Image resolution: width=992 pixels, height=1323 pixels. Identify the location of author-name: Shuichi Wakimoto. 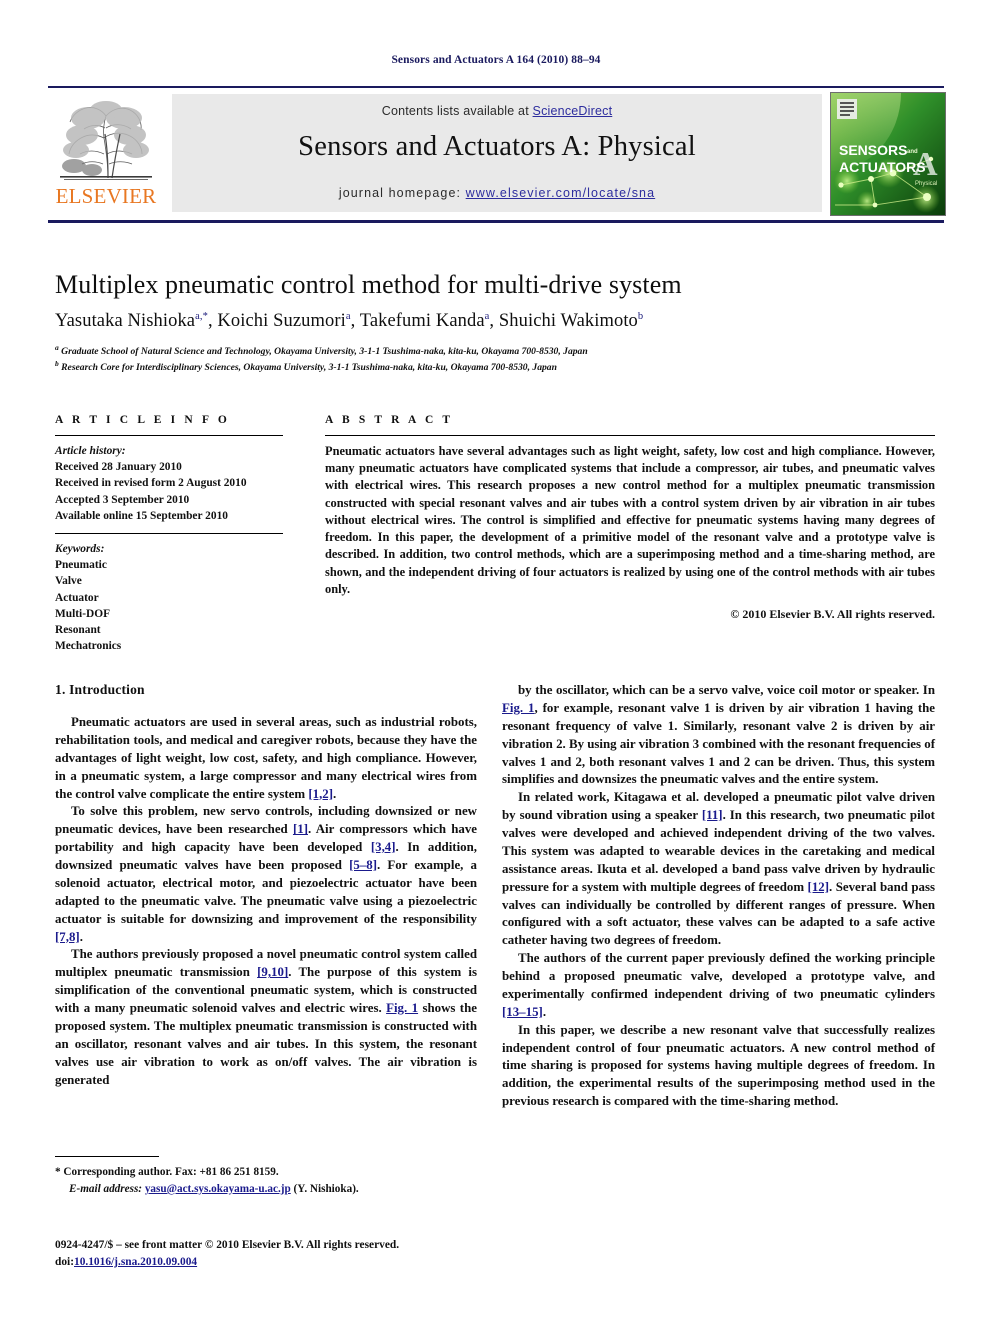
(568, 320).